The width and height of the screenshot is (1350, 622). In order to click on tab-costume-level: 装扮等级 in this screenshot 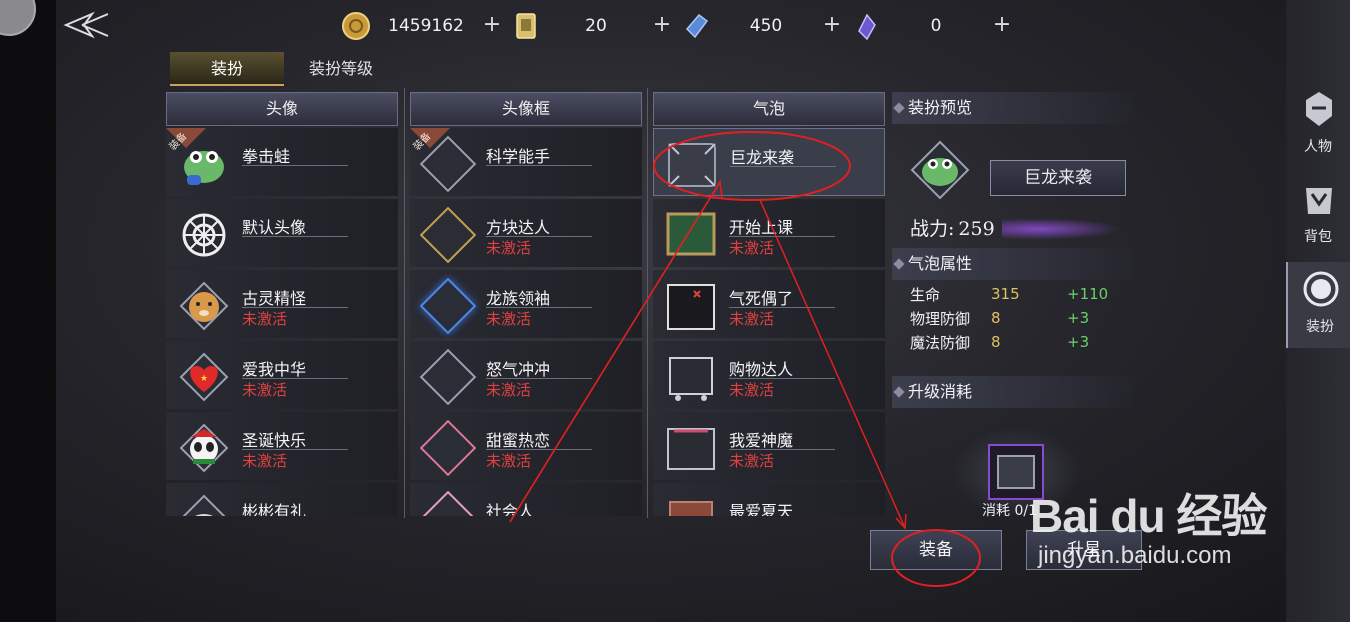, I will do `click(341, 69)`.